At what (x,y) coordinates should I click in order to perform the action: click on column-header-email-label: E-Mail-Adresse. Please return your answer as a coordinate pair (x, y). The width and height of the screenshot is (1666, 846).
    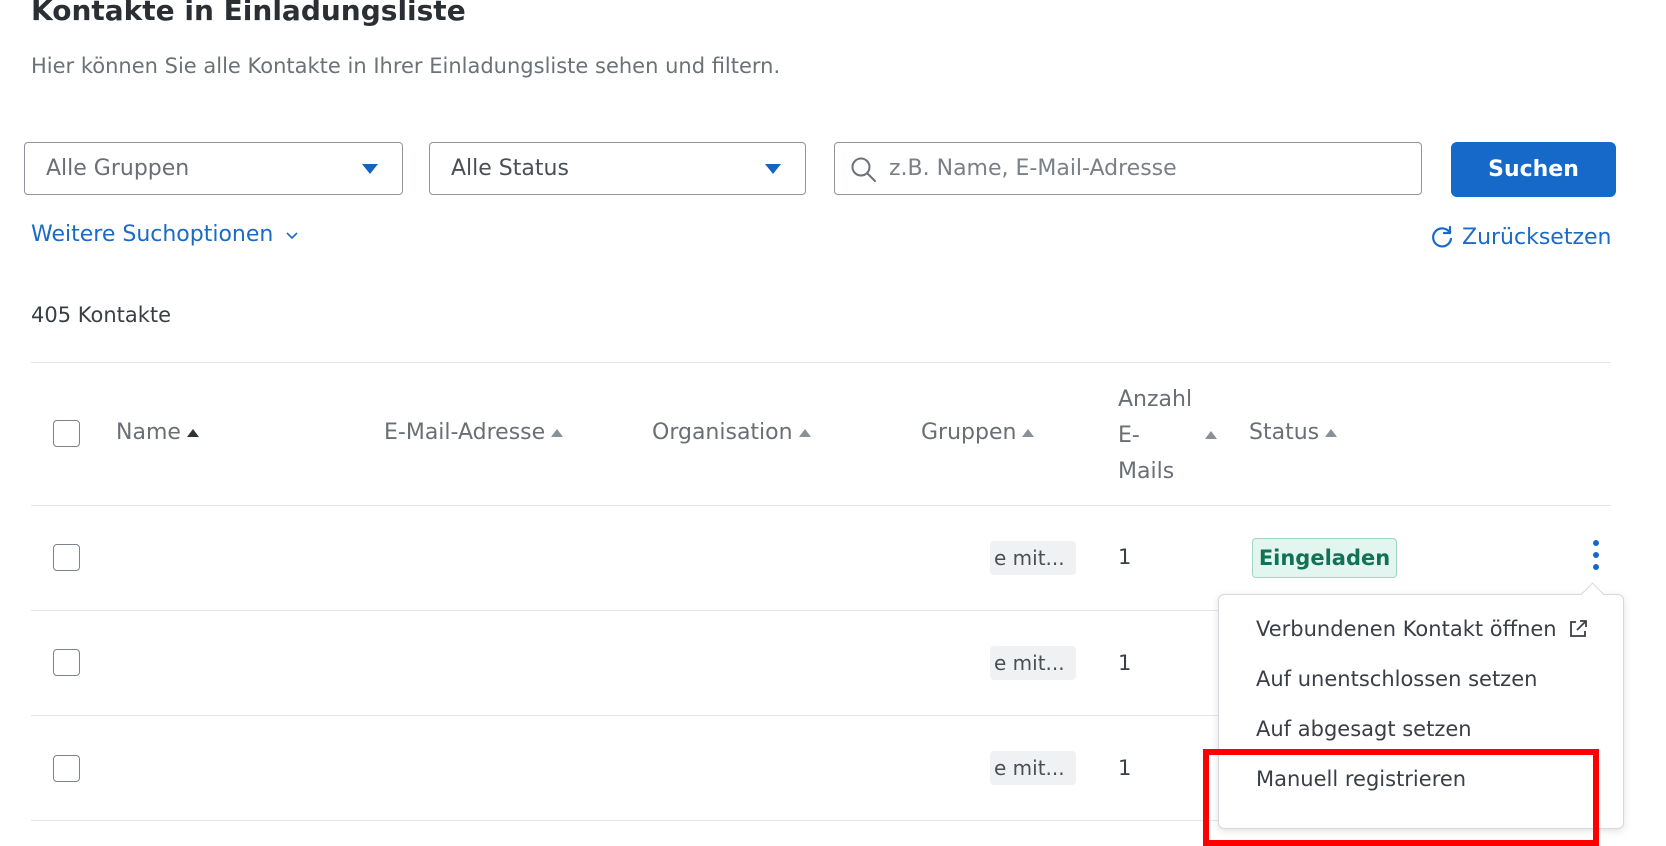
    Looking at the image, I should click on (465, 432).